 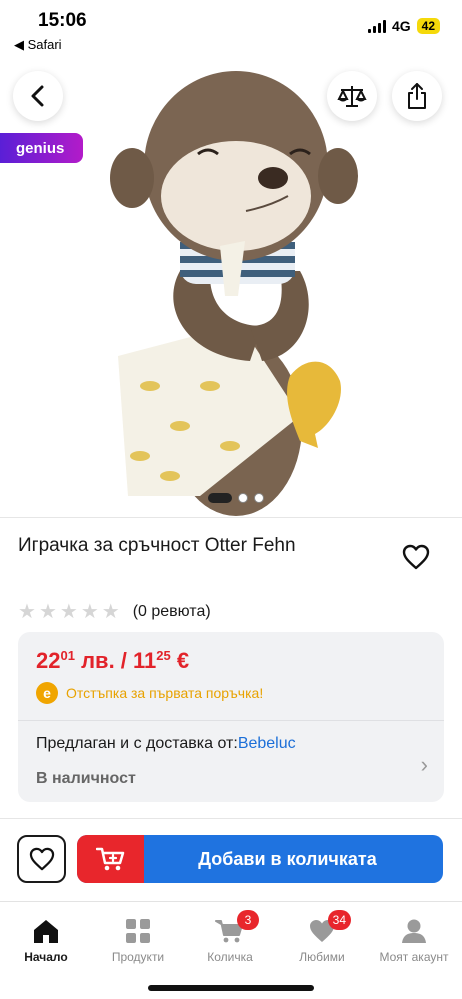 What do you see at coordinates (138, 957) in the screenshot?
I see `tab-label: Продукти` at bounding box center [138, 957].